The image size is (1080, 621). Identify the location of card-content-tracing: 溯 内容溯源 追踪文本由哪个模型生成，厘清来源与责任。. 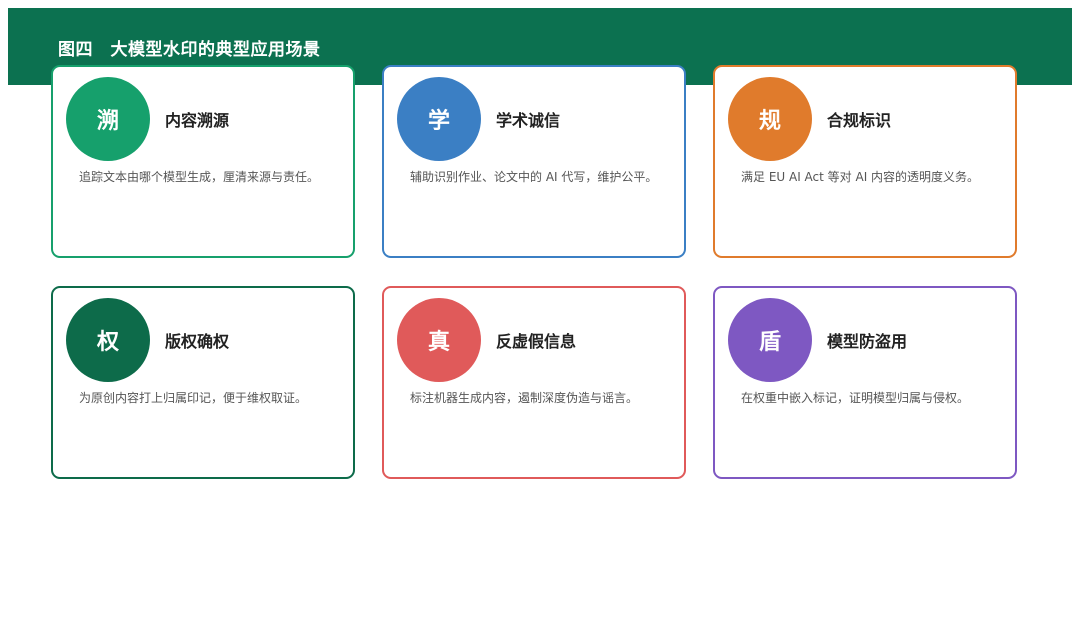
(203, 161).